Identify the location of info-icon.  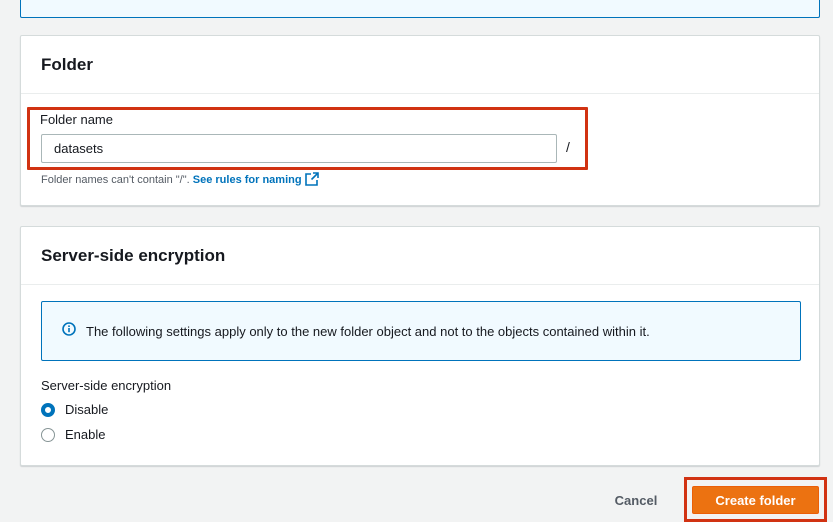
(69, 331).